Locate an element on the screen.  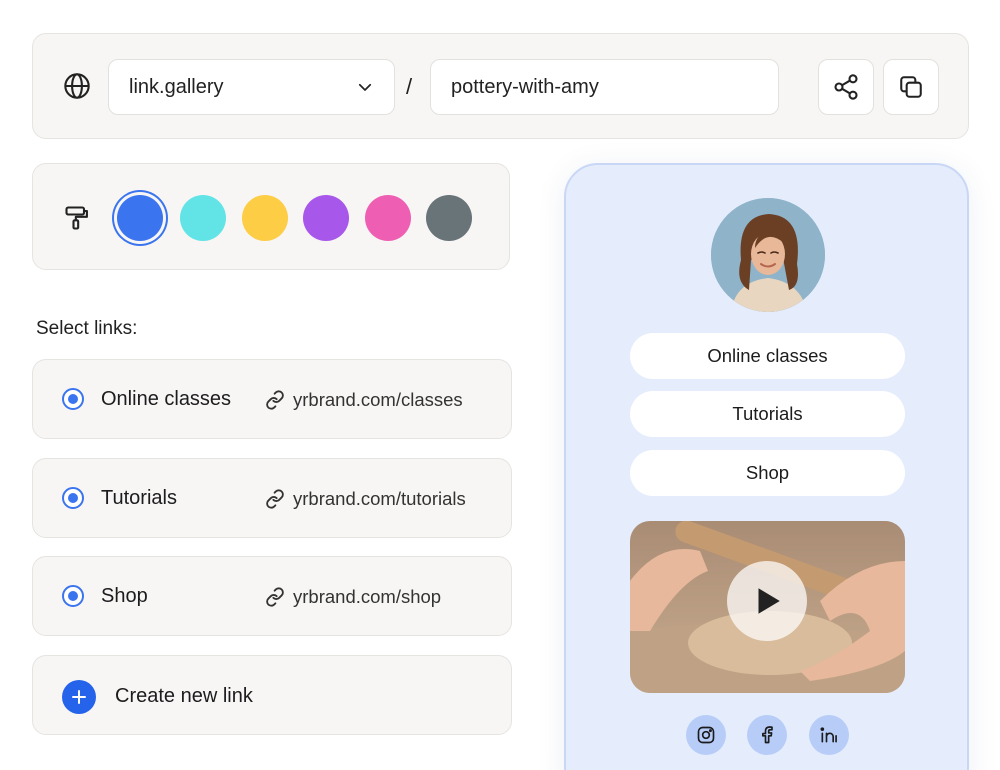
linkedin-icon is located at coordinates (828, 735).